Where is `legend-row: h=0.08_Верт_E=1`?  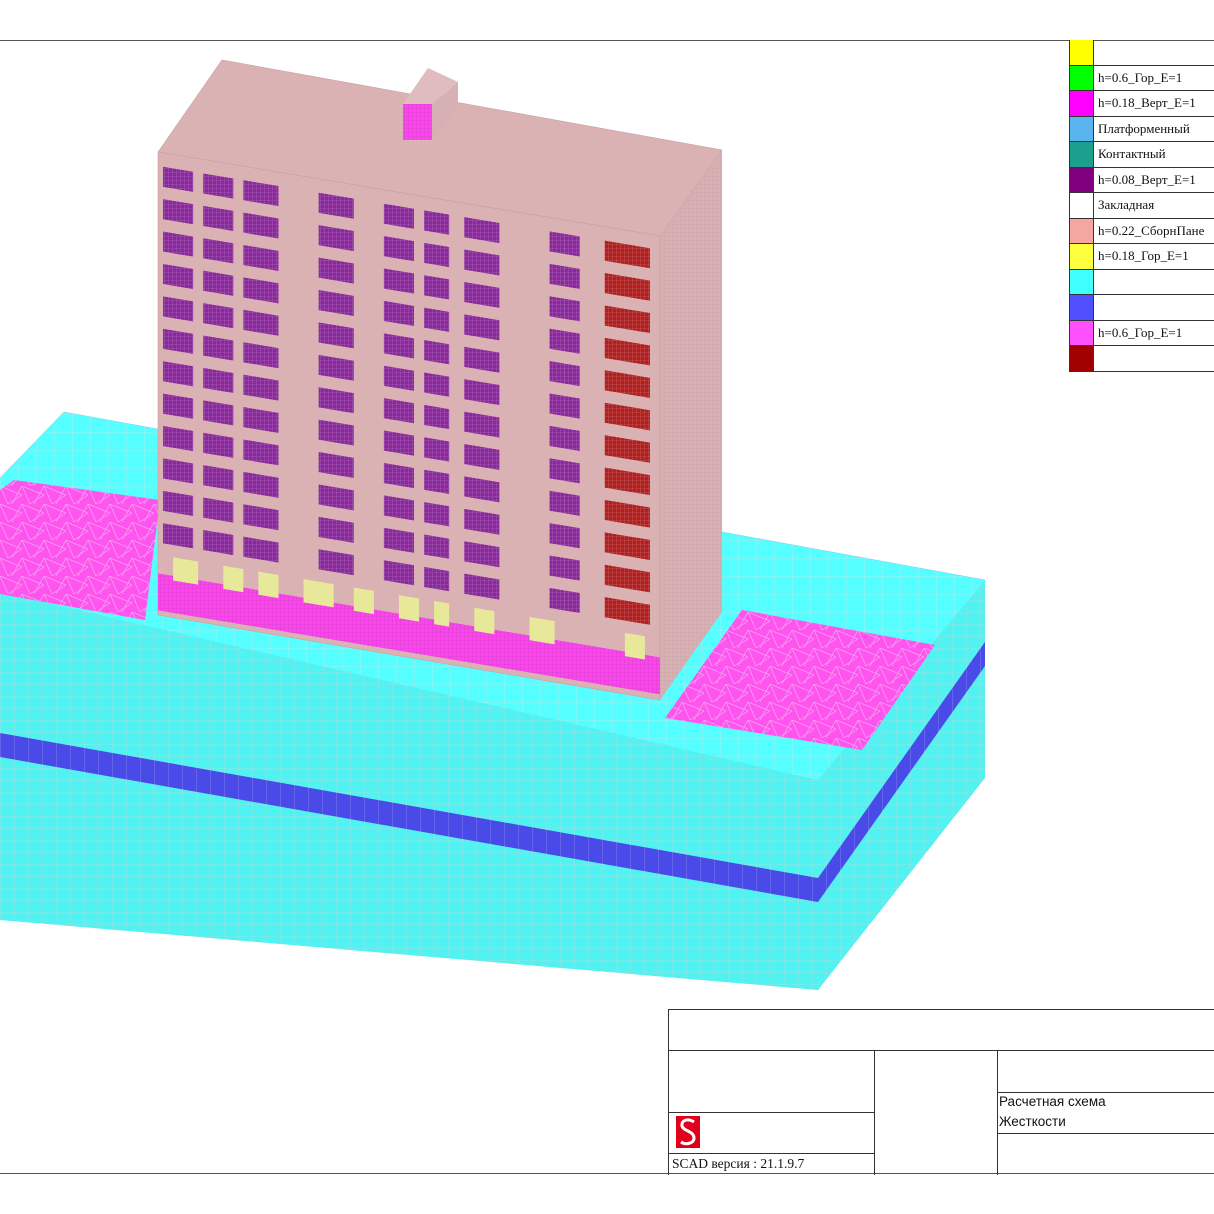 legend-row: h=0.08_Верт_E=1 is located at coordinates (1142, 180).